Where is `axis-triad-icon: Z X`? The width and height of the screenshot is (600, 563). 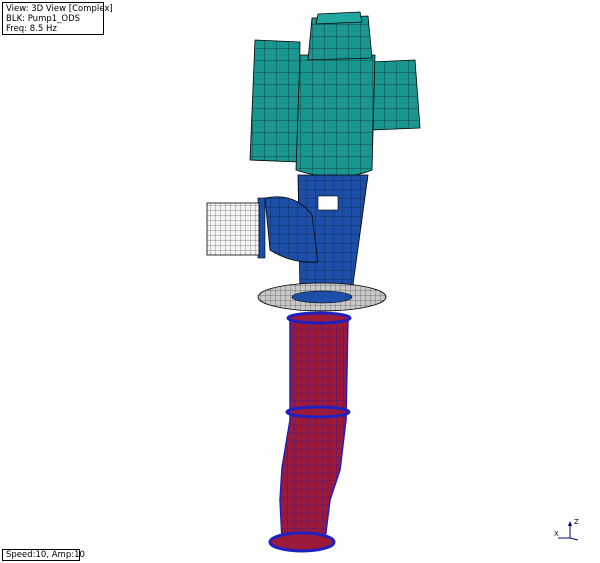 axis-triad-icon: Z X is located at coordinates (566, 529).